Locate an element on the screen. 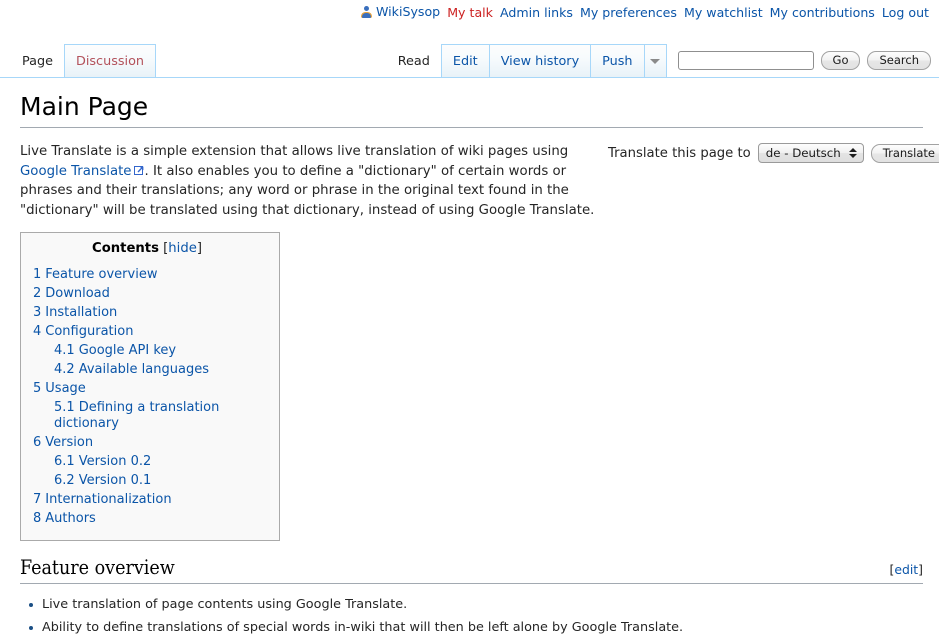 This screenshot has height=639, width=939. my-talk-link: My talk is located at coordinates (470, 12).